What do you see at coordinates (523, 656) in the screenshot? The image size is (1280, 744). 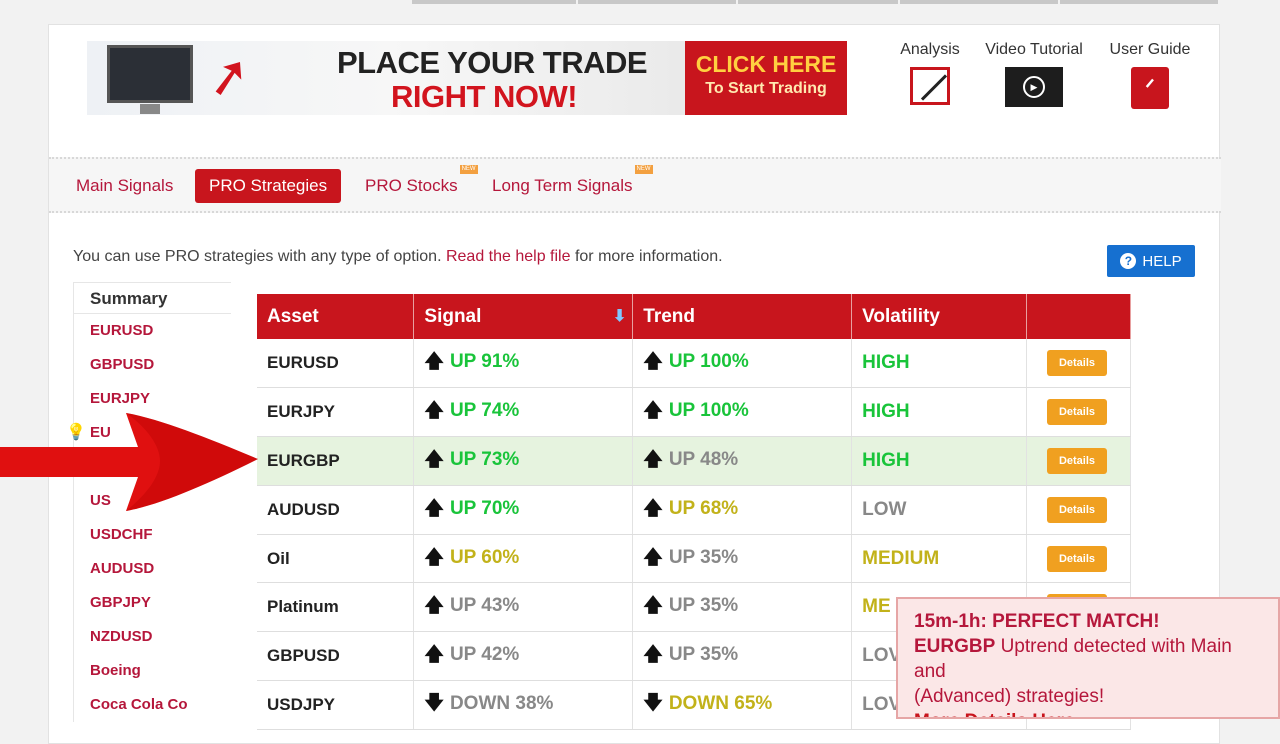 I see `signal-cell: 🡅 UP 42%` at bounding box center [523, 656].